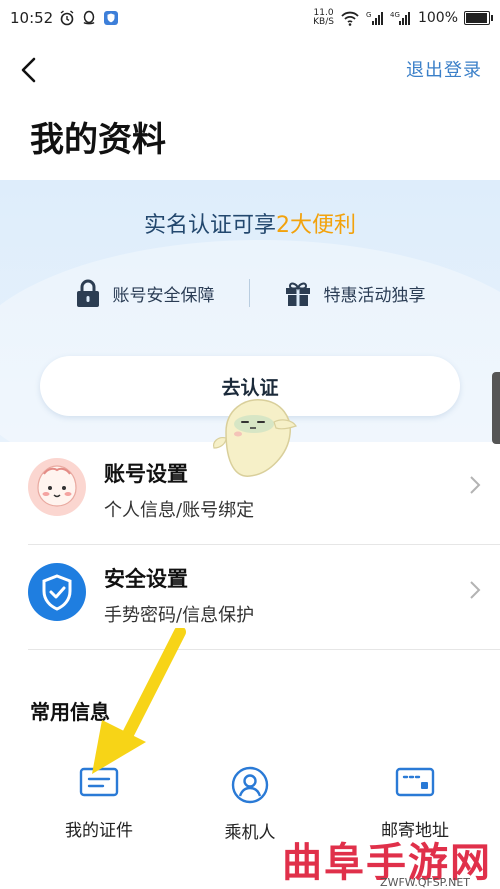 The width and height of the screenshot is (500, 889). What do you see at coordinates (139, 701) in the screenshot?
I see `arrow-annotation` at bounding box center [139, 701].